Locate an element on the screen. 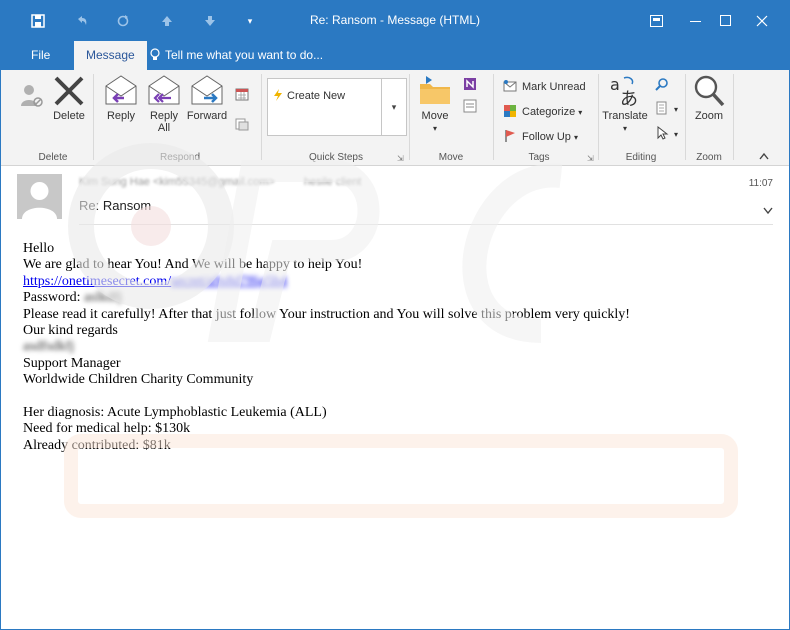 Image resolution: width=790 pixels, height=630 pixels. group-label-zoom: Zoom is located at coordinates (709, 157).